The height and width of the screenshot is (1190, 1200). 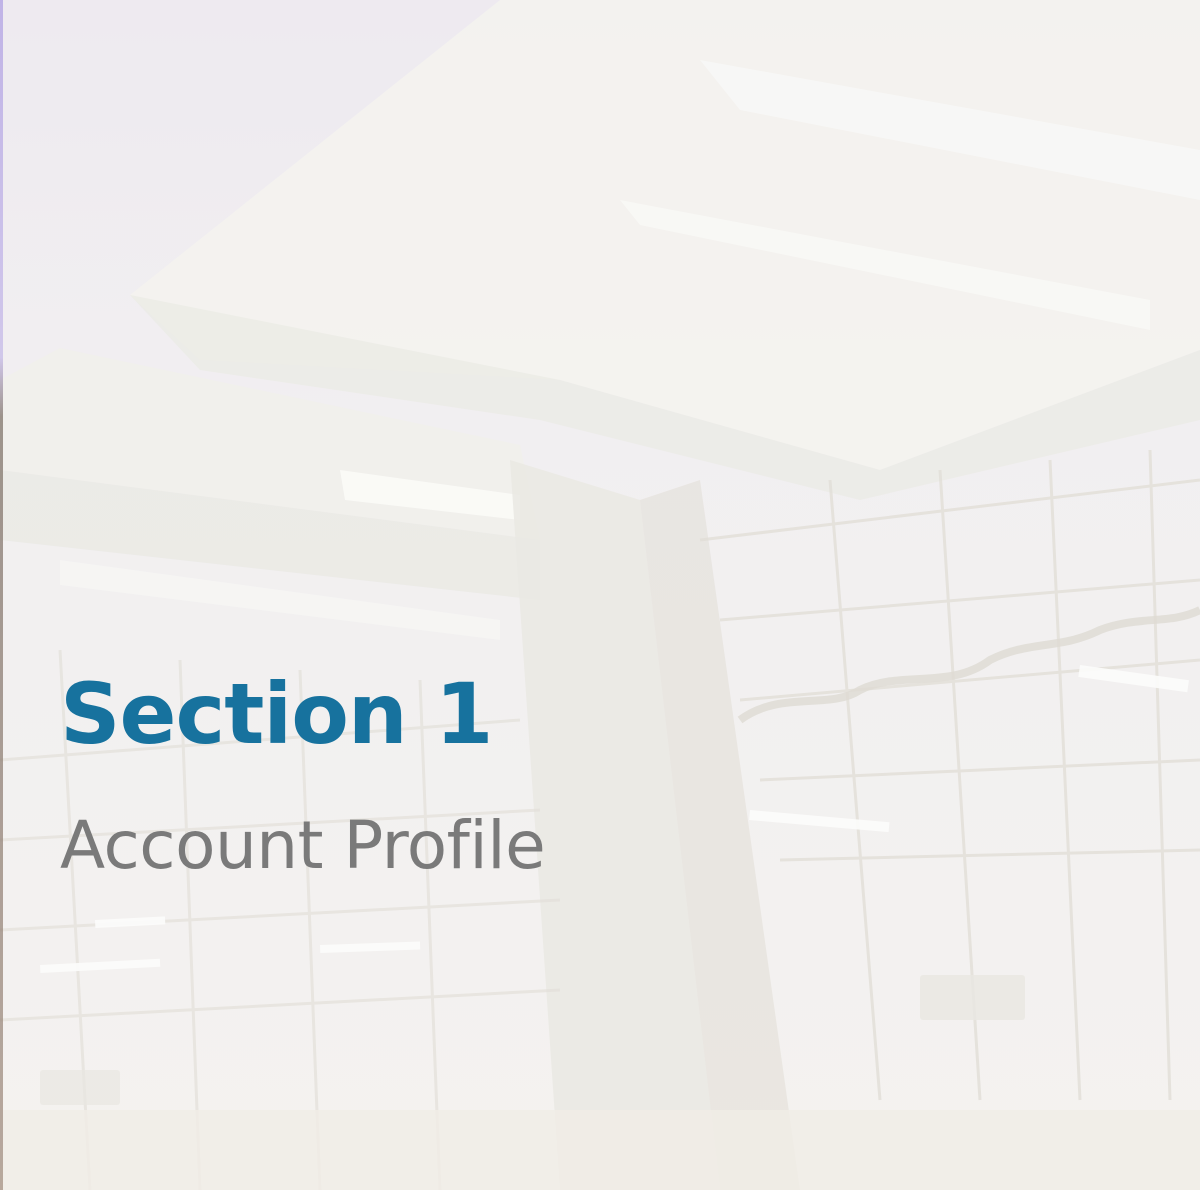 What do you see at coordinates (303, 775) in the screenshot?
I see `section-heading-block: Section 1 Account Profile` at bounding box center [303, 775].